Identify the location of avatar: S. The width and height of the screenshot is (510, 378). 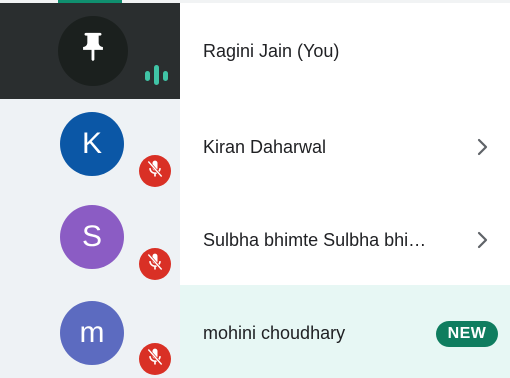
(92, 237).